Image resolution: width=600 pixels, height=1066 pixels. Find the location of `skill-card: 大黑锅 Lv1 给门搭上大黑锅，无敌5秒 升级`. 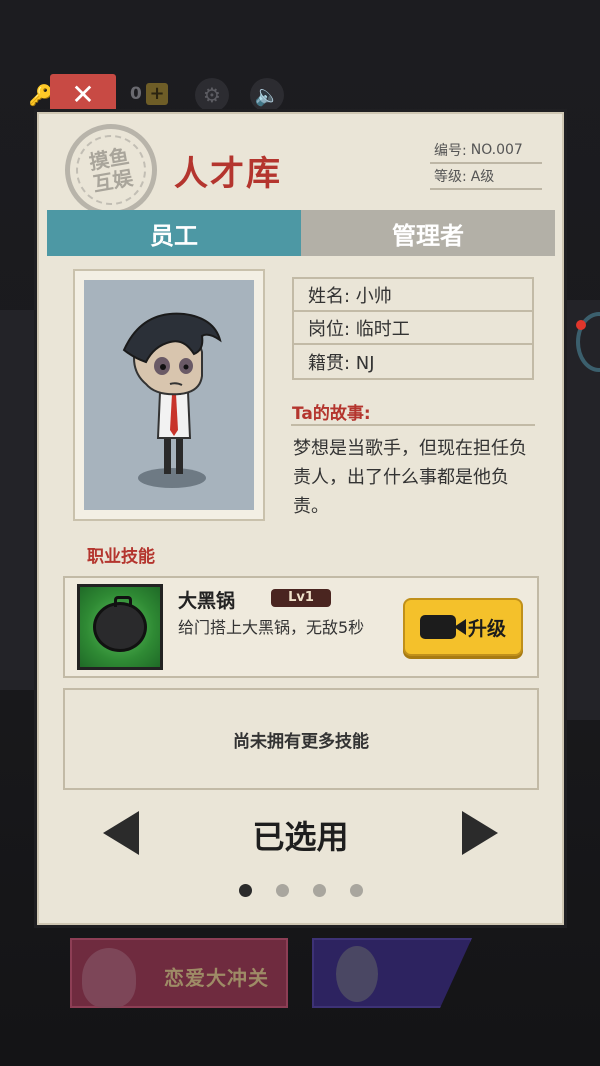

skill-card: 大黑锅 Lv1 给门搭上大黑锅，无敌5秒 升级 is located at coordinates (301, 627).